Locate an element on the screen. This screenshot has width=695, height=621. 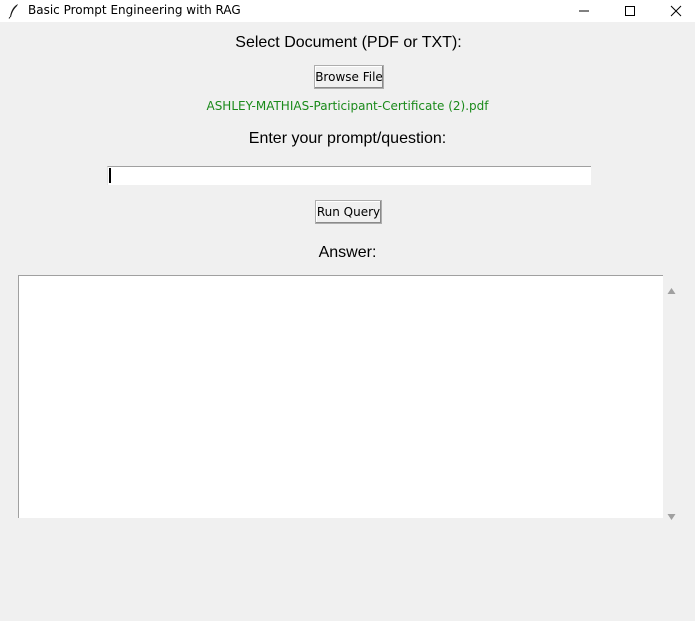
maximize-icon is located at coordinates (630, 11).